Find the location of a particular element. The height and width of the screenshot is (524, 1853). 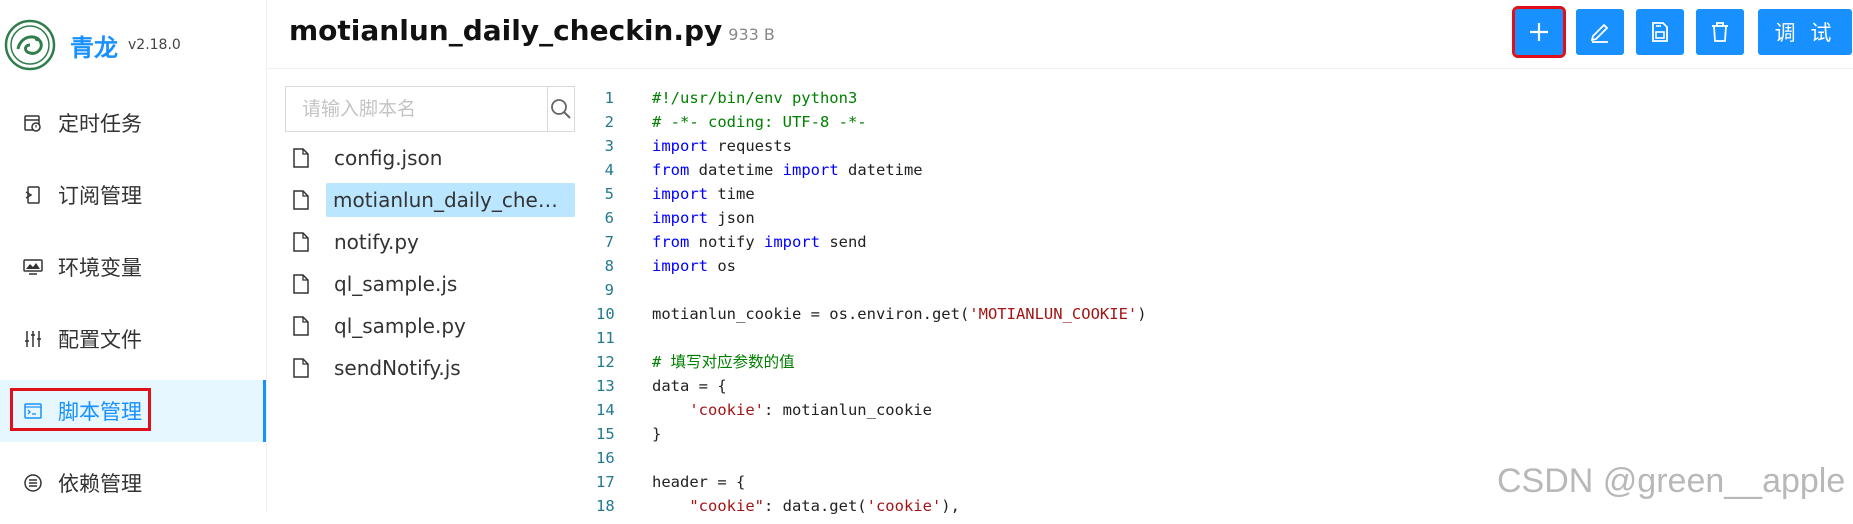

file-name: ql_sample.py is located at coordinates (400, 326).